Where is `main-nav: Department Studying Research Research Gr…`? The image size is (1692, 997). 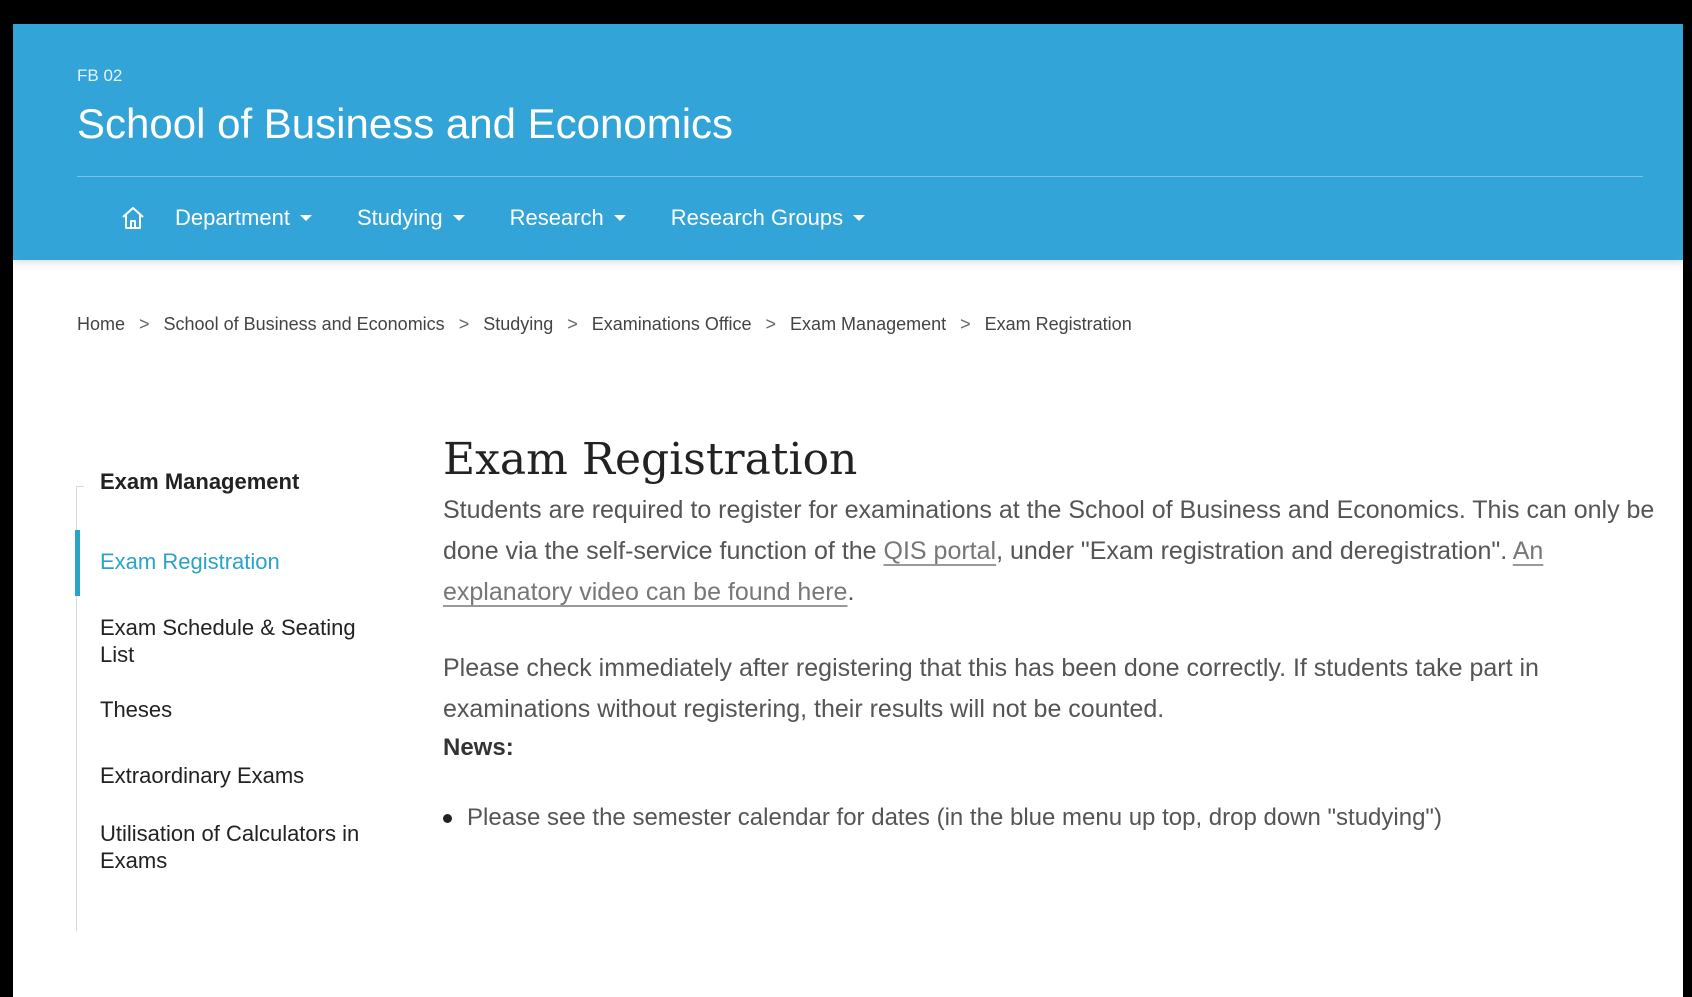
main-nav: Department Studying Research Research Gr… is located at coordinates (493, 218).